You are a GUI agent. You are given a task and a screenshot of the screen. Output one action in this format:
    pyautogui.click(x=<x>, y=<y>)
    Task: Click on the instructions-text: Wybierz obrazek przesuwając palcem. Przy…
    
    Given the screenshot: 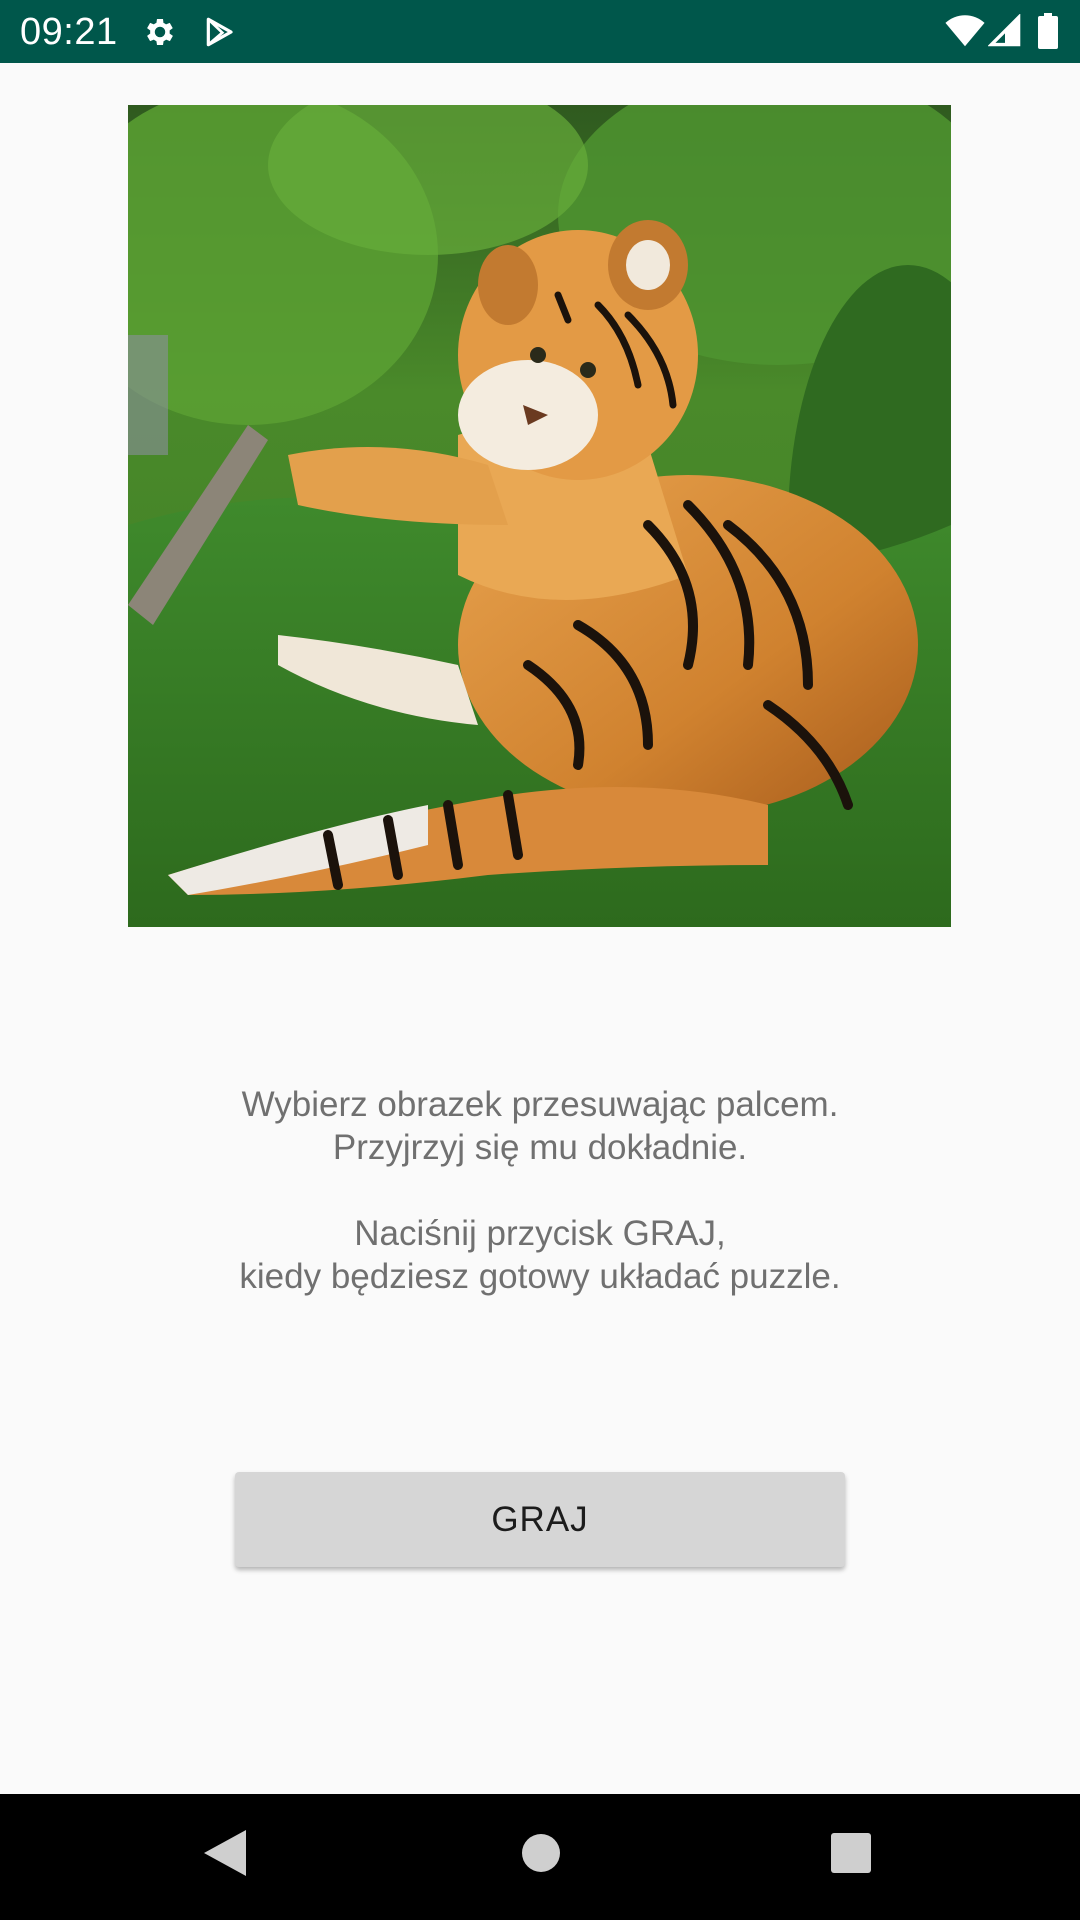 What is the action you would take?
    pyautogui.click(x=540, y=1190)
    